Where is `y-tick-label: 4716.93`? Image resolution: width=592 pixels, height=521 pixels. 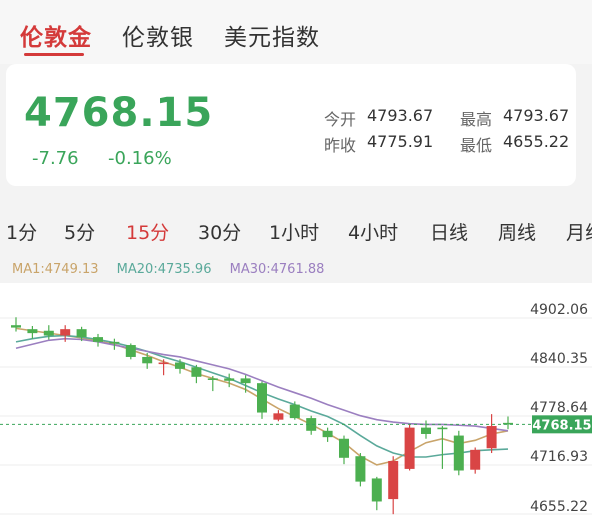 y-tick-label: 4716.93 is located at coordinates (559, 457).